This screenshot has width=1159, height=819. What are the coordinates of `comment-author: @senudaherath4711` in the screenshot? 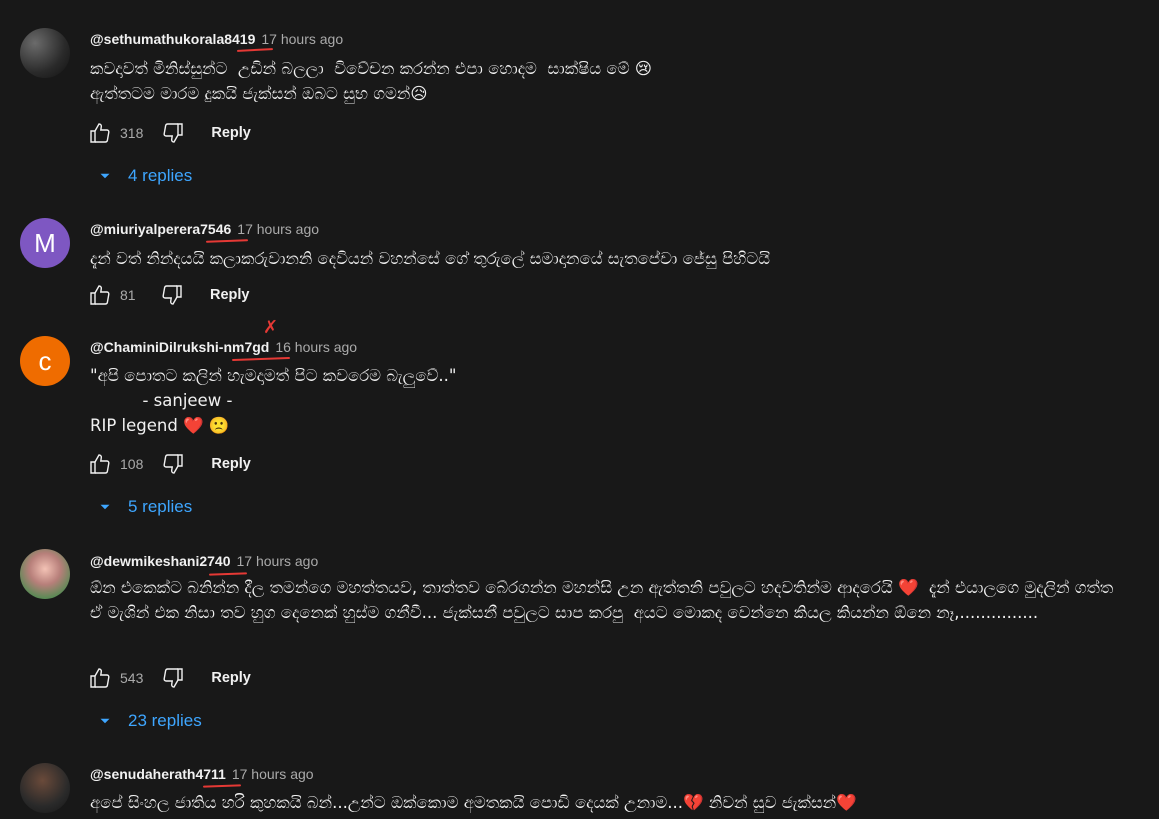 It's located at (158, 774).